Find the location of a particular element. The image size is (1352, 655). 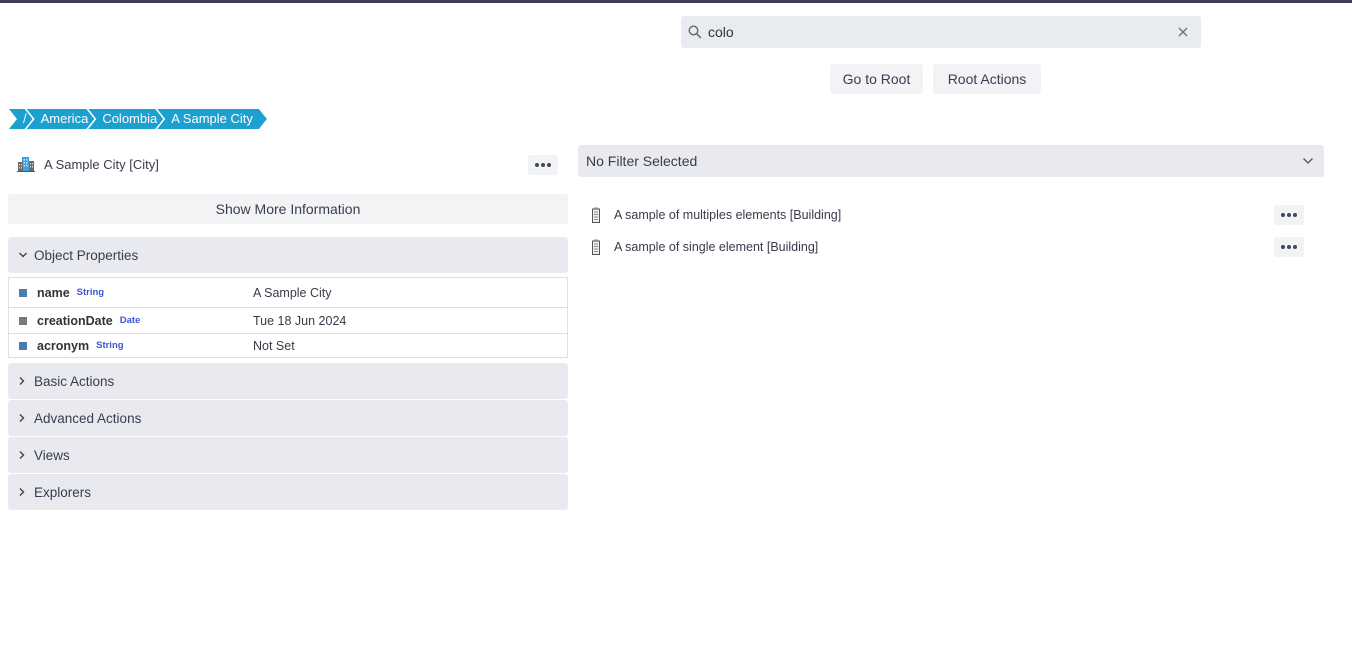

object-properties-label: Object Properties is located at coordinates (86, 255).